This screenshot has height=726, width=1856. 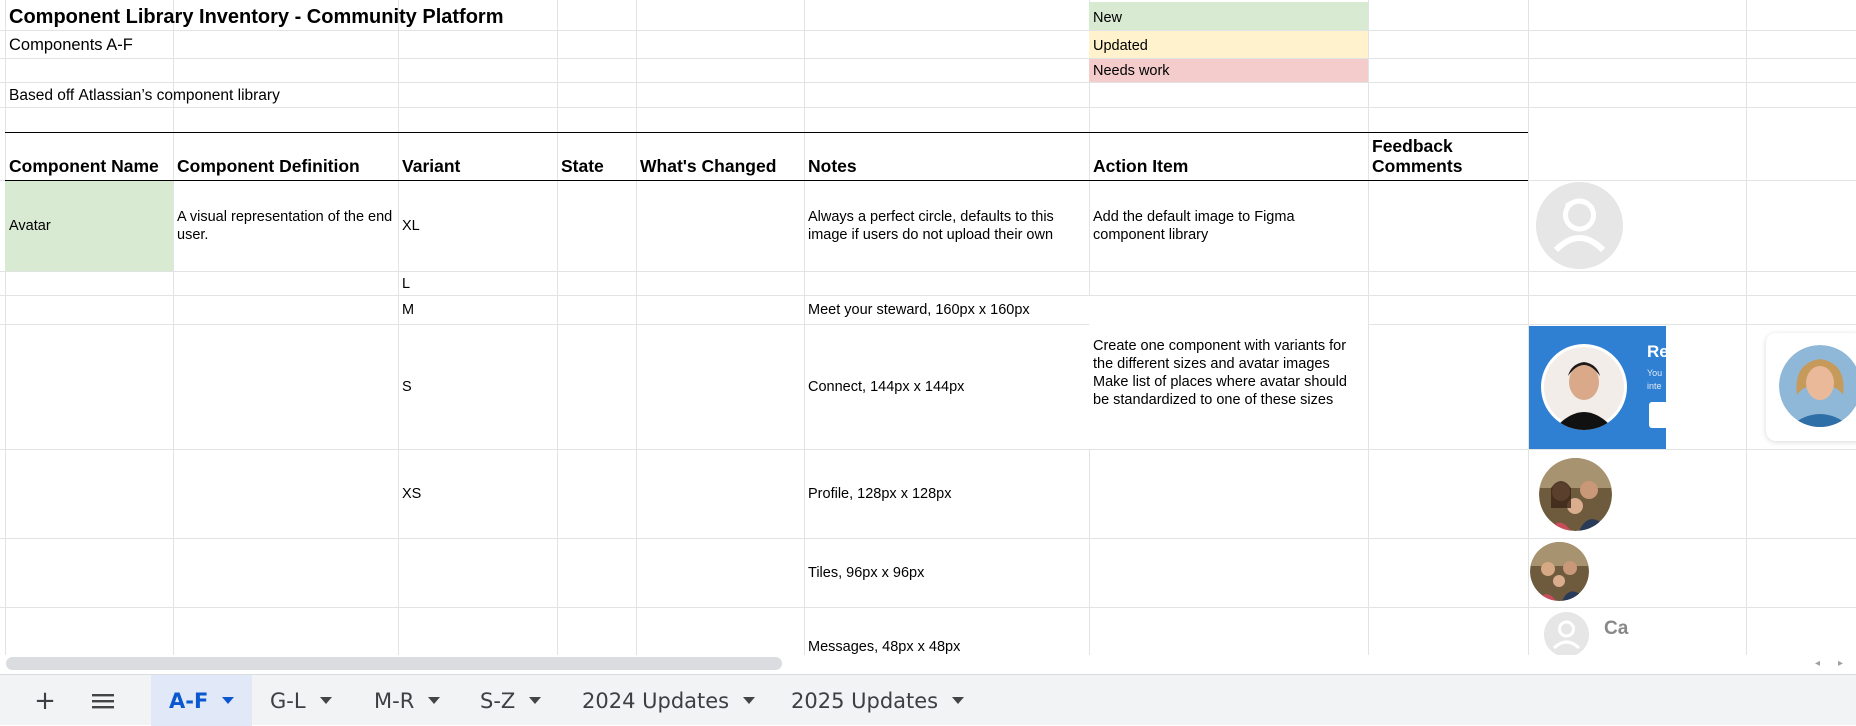 I want to click on cell-avatar-name: Avatar, so click(x=89, y=226).